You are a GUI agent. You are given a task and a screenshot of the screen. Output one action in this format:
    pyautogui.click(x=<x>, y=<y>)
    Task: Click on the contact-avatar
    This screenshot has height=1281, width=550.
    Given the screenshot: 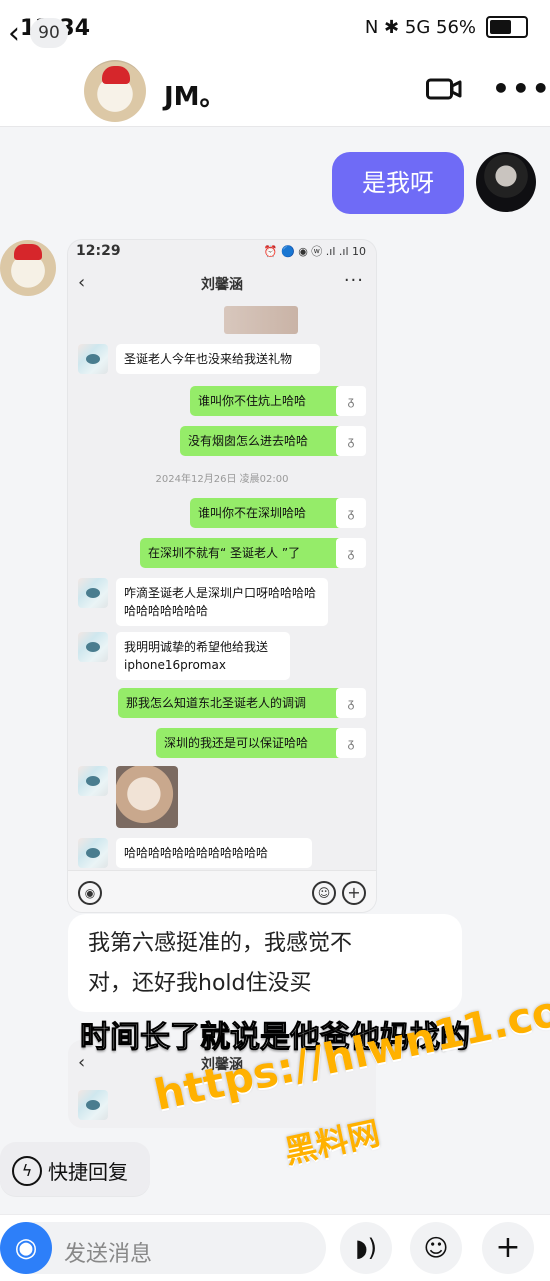 What is the action you would take?
    pyautogui.click(x=115, y=91)
    